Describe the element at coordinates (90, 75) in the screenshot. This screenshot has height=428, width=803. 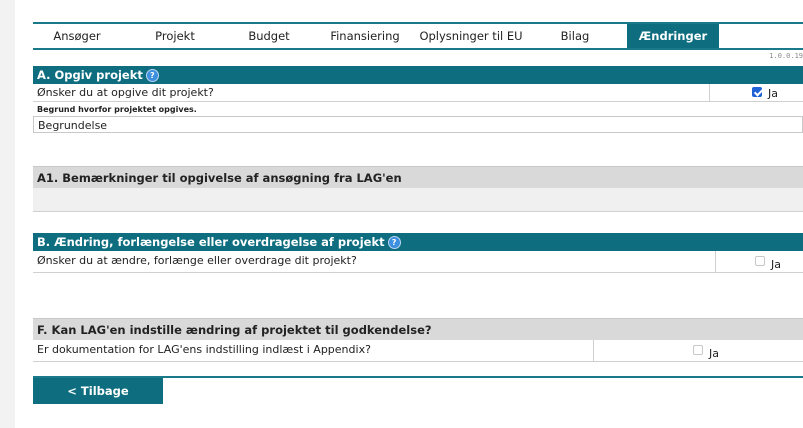
I see `section-a-title: A. Opgiv projekt` at that location.